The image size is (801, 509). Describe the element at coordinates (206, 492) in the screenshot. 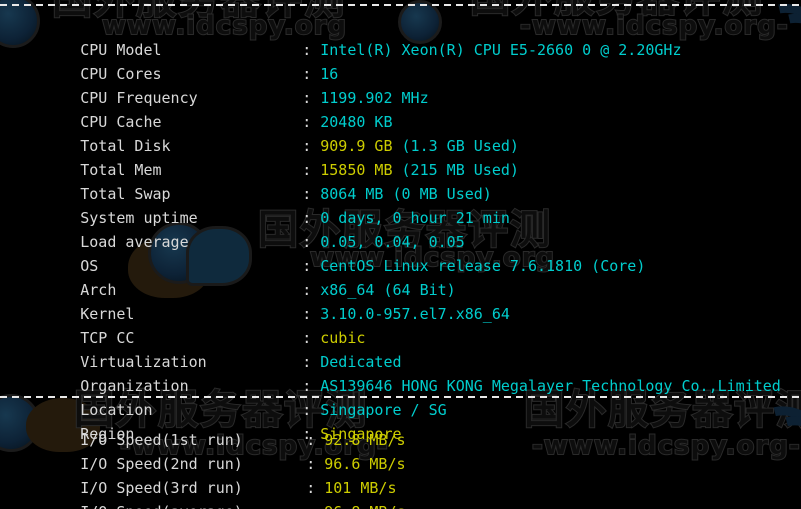

I see `row-io-speed-average: I/O Speed(average):96.8 MB/s` at that location.